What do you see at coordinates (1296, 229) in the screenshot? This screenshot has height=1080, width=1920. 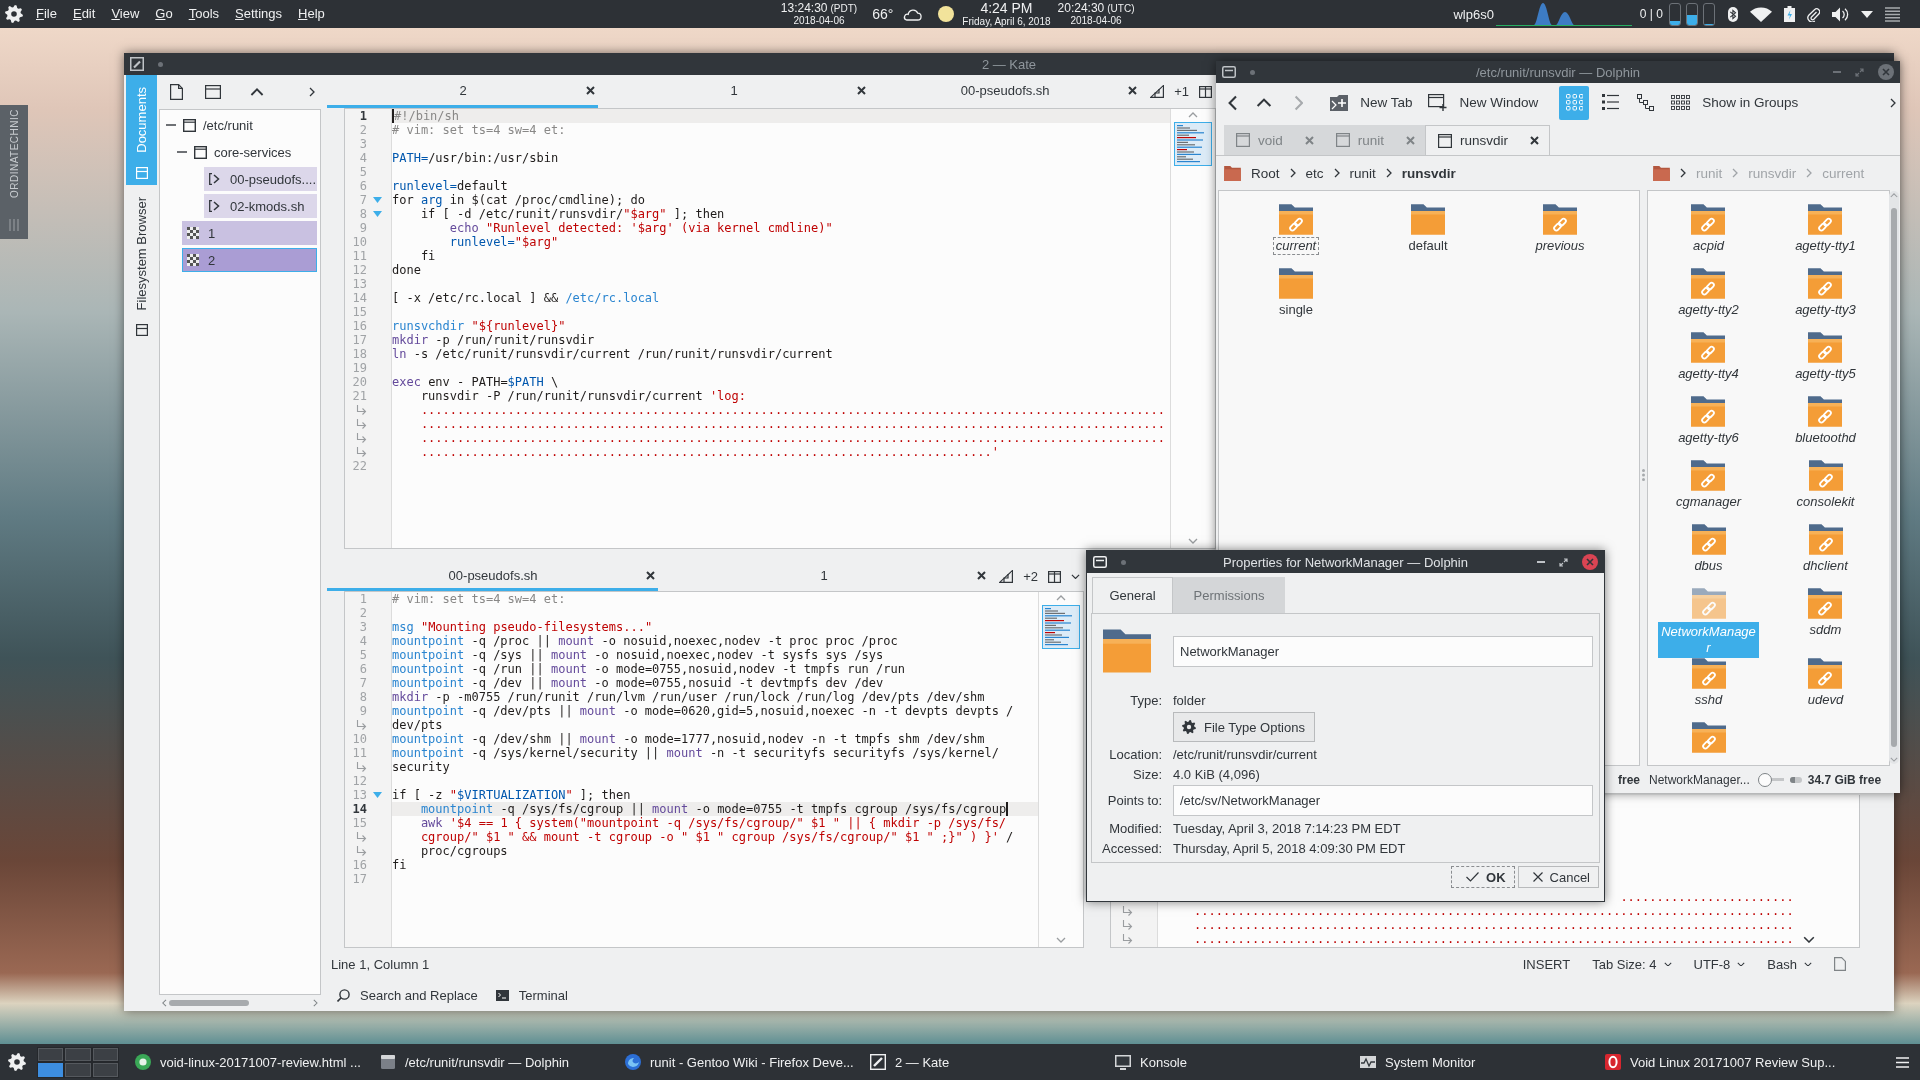 I see `folder-item: current` at bounding box center [1296, 229].